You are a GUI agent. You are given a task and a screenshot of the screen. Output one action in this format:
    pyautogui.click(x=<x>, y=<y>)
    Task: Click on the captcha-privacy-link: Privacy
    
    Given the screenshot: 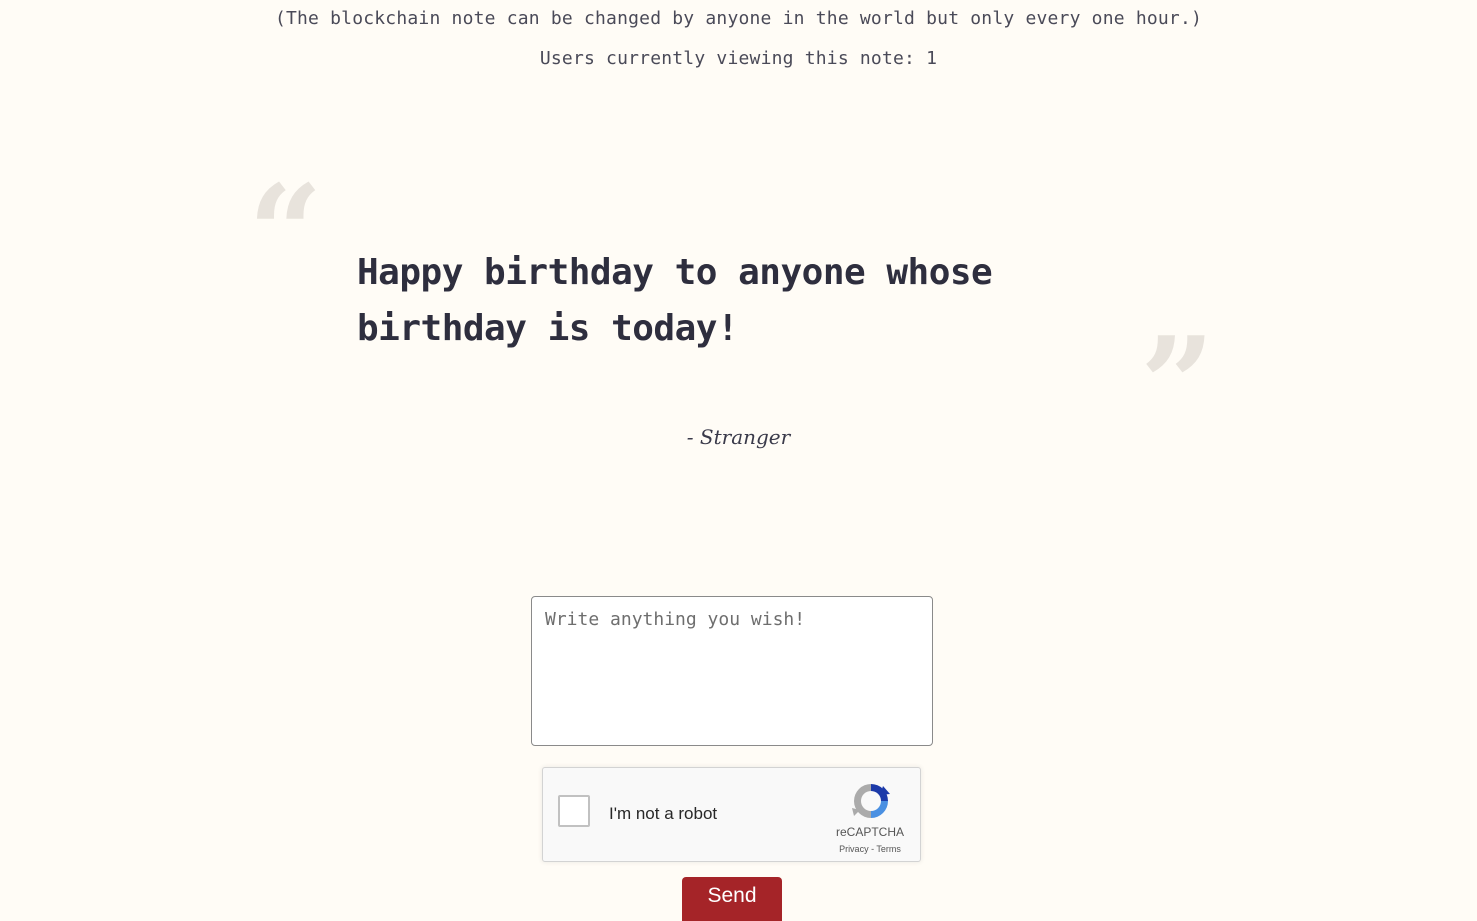 What is the action you would take?
    pyautogui.click(x=854, y=849)
    